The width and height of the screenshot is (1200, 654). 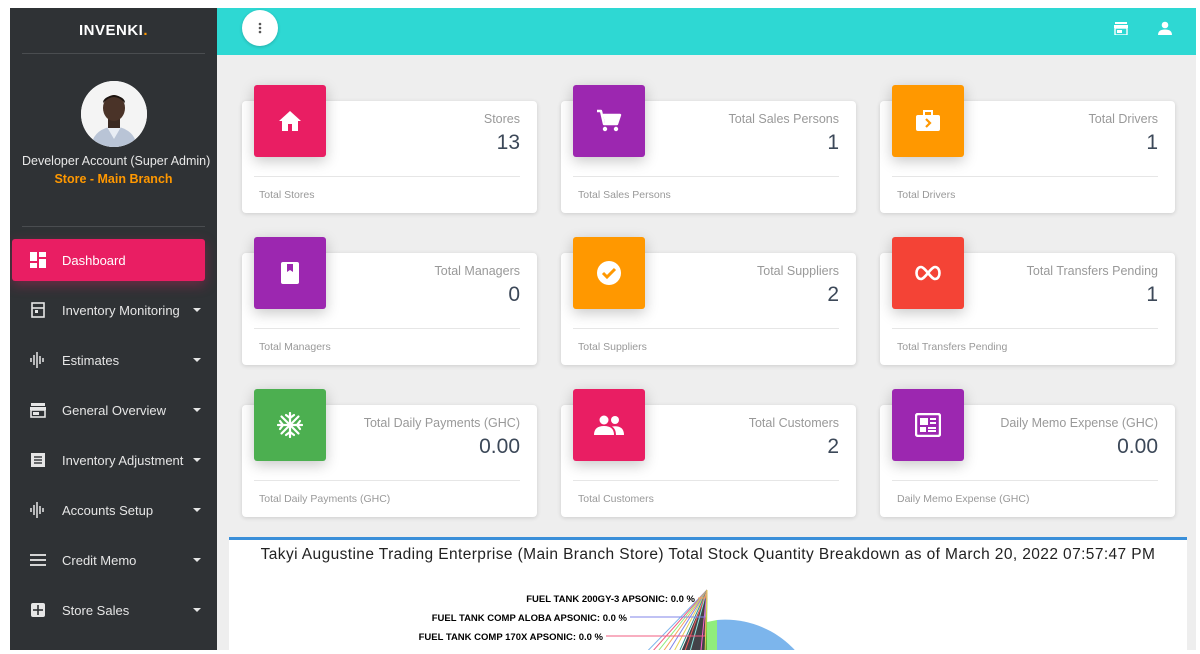 I want to click on infinity-icon, so click(x=928, y=273).